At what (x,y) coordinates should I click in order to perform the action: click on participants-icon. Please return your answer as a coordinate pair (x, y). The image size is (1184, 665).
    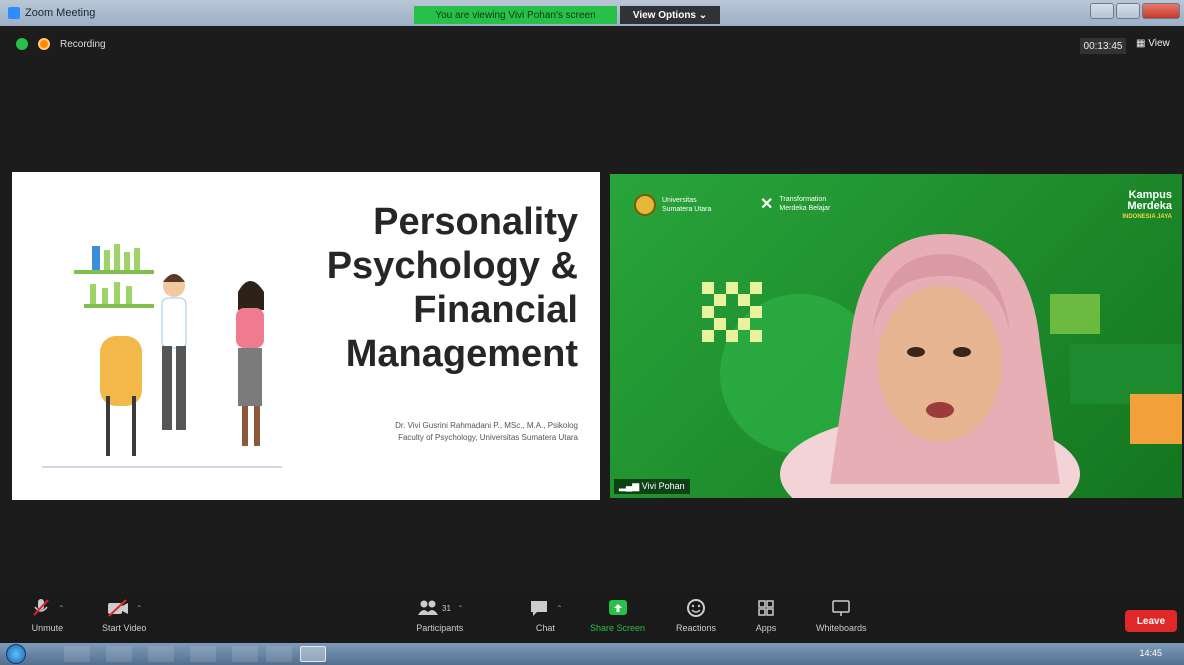
    Looking at the image, I should click on (428, 607).